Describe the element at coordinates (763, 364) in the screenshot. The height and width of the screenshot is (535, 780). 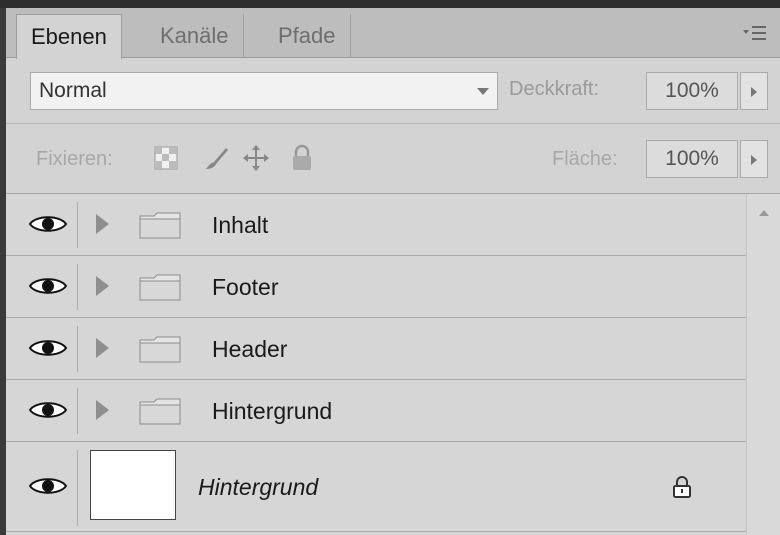
I see `layers-scrollbar` at that location.